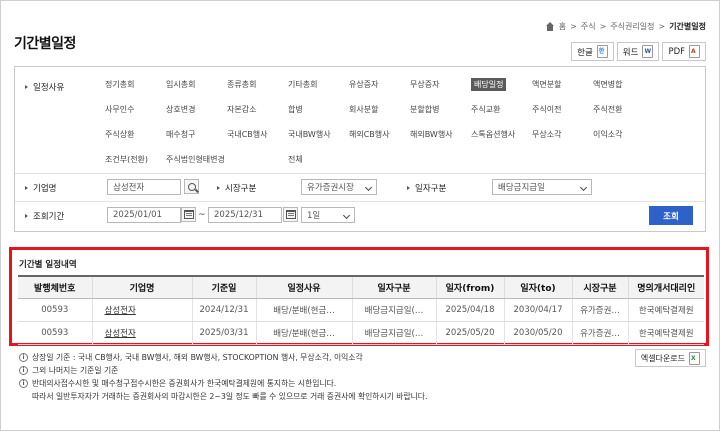  What do you see at coordinates (670, 358) in the screenshot?
I see `excel-download-button: 엑셀다운로드 X` at bounding box center [670, 358].